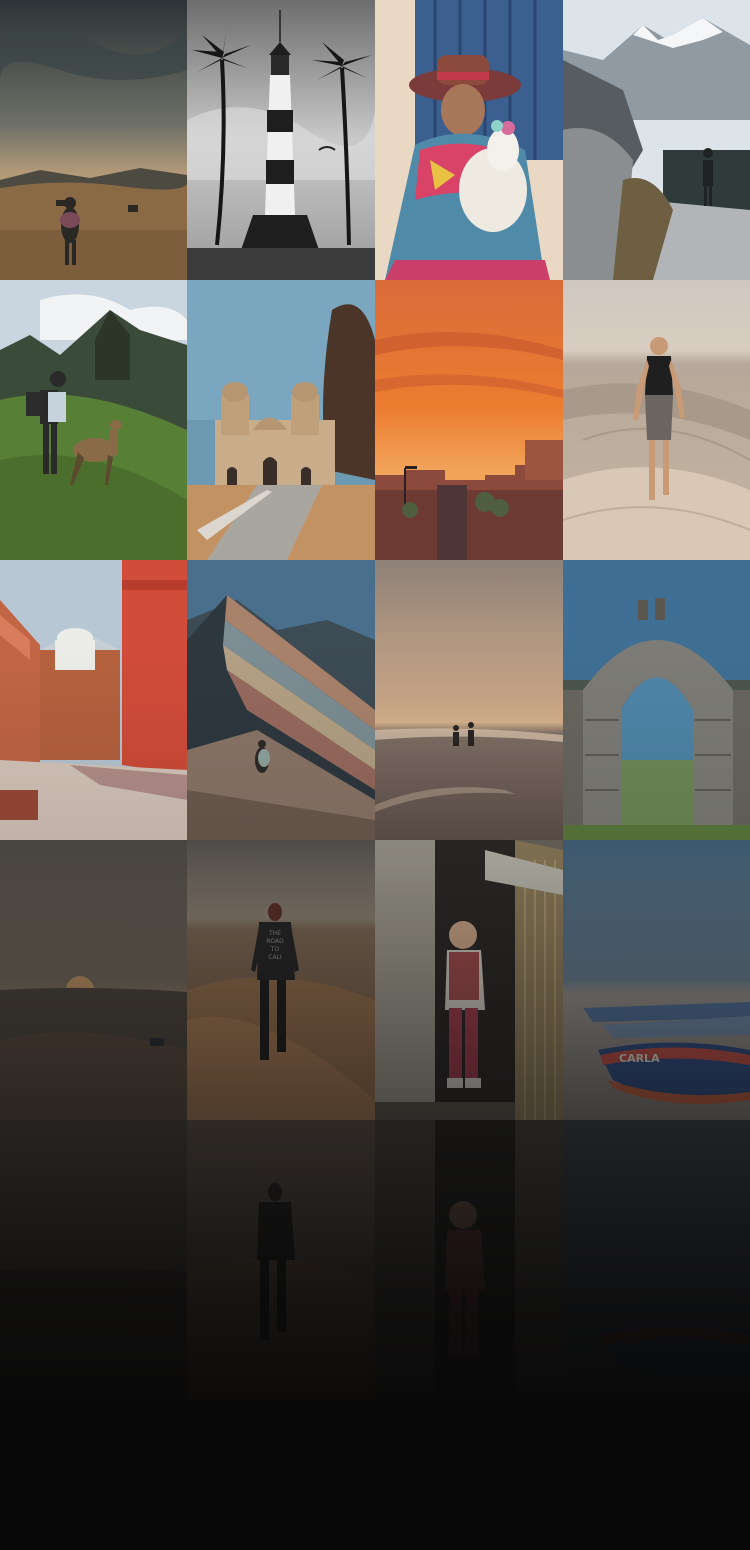 This screenshot has height=1550, width=750. I want to click on photo-tile-beach-boats: CARLA, so click(656, 980).